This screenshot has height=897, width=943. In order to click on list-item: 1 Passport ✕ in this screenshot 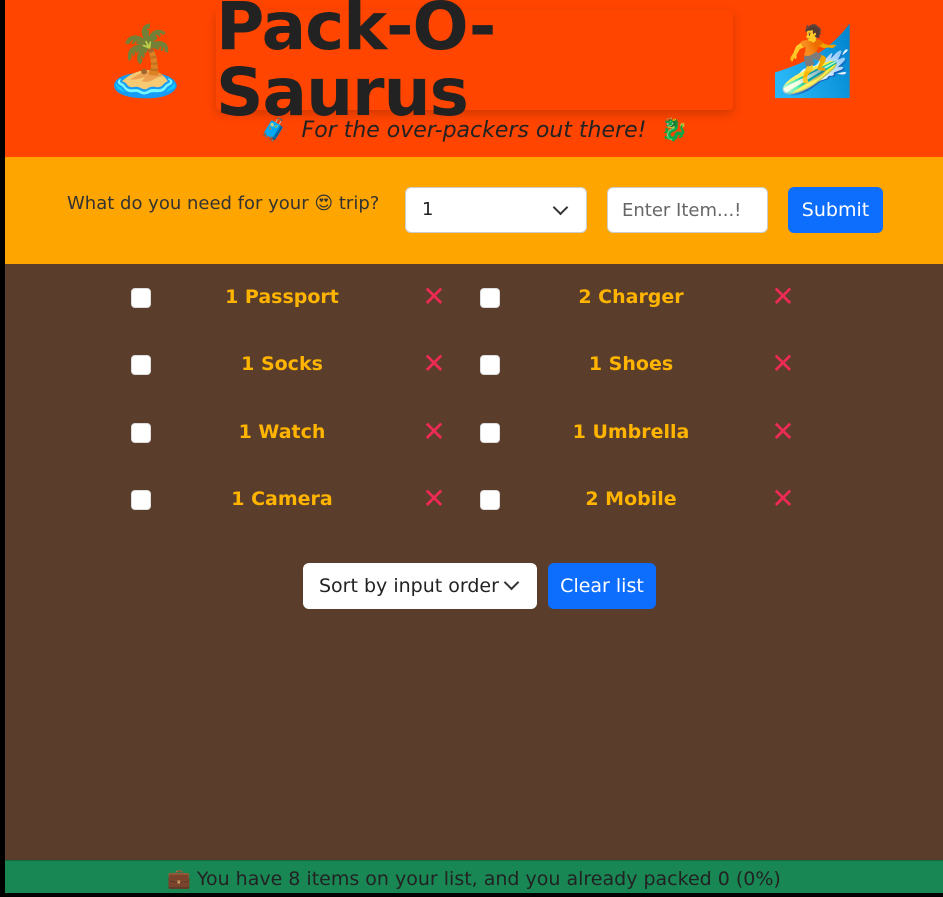, I will do `click(225, 298)`.